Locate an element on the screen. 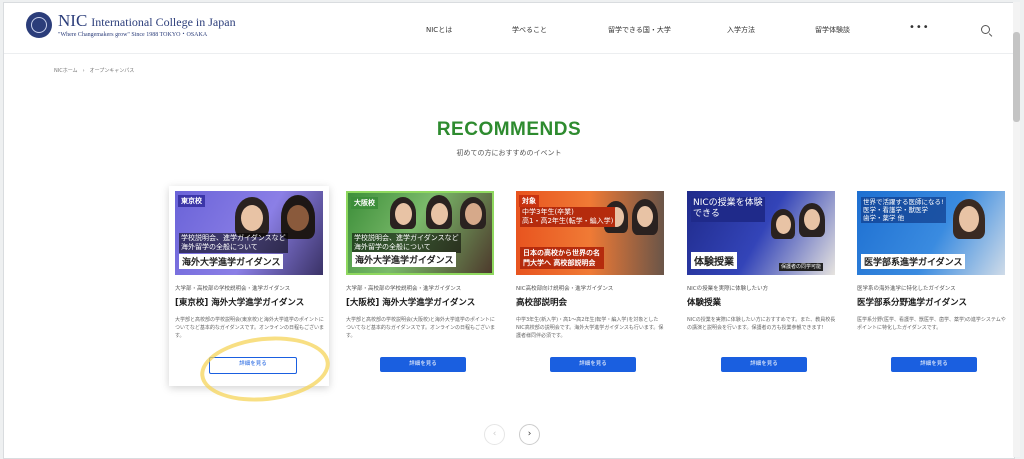  section-subtitle: 初めての方におすすめのイベント is located at coordinates (509, 153).